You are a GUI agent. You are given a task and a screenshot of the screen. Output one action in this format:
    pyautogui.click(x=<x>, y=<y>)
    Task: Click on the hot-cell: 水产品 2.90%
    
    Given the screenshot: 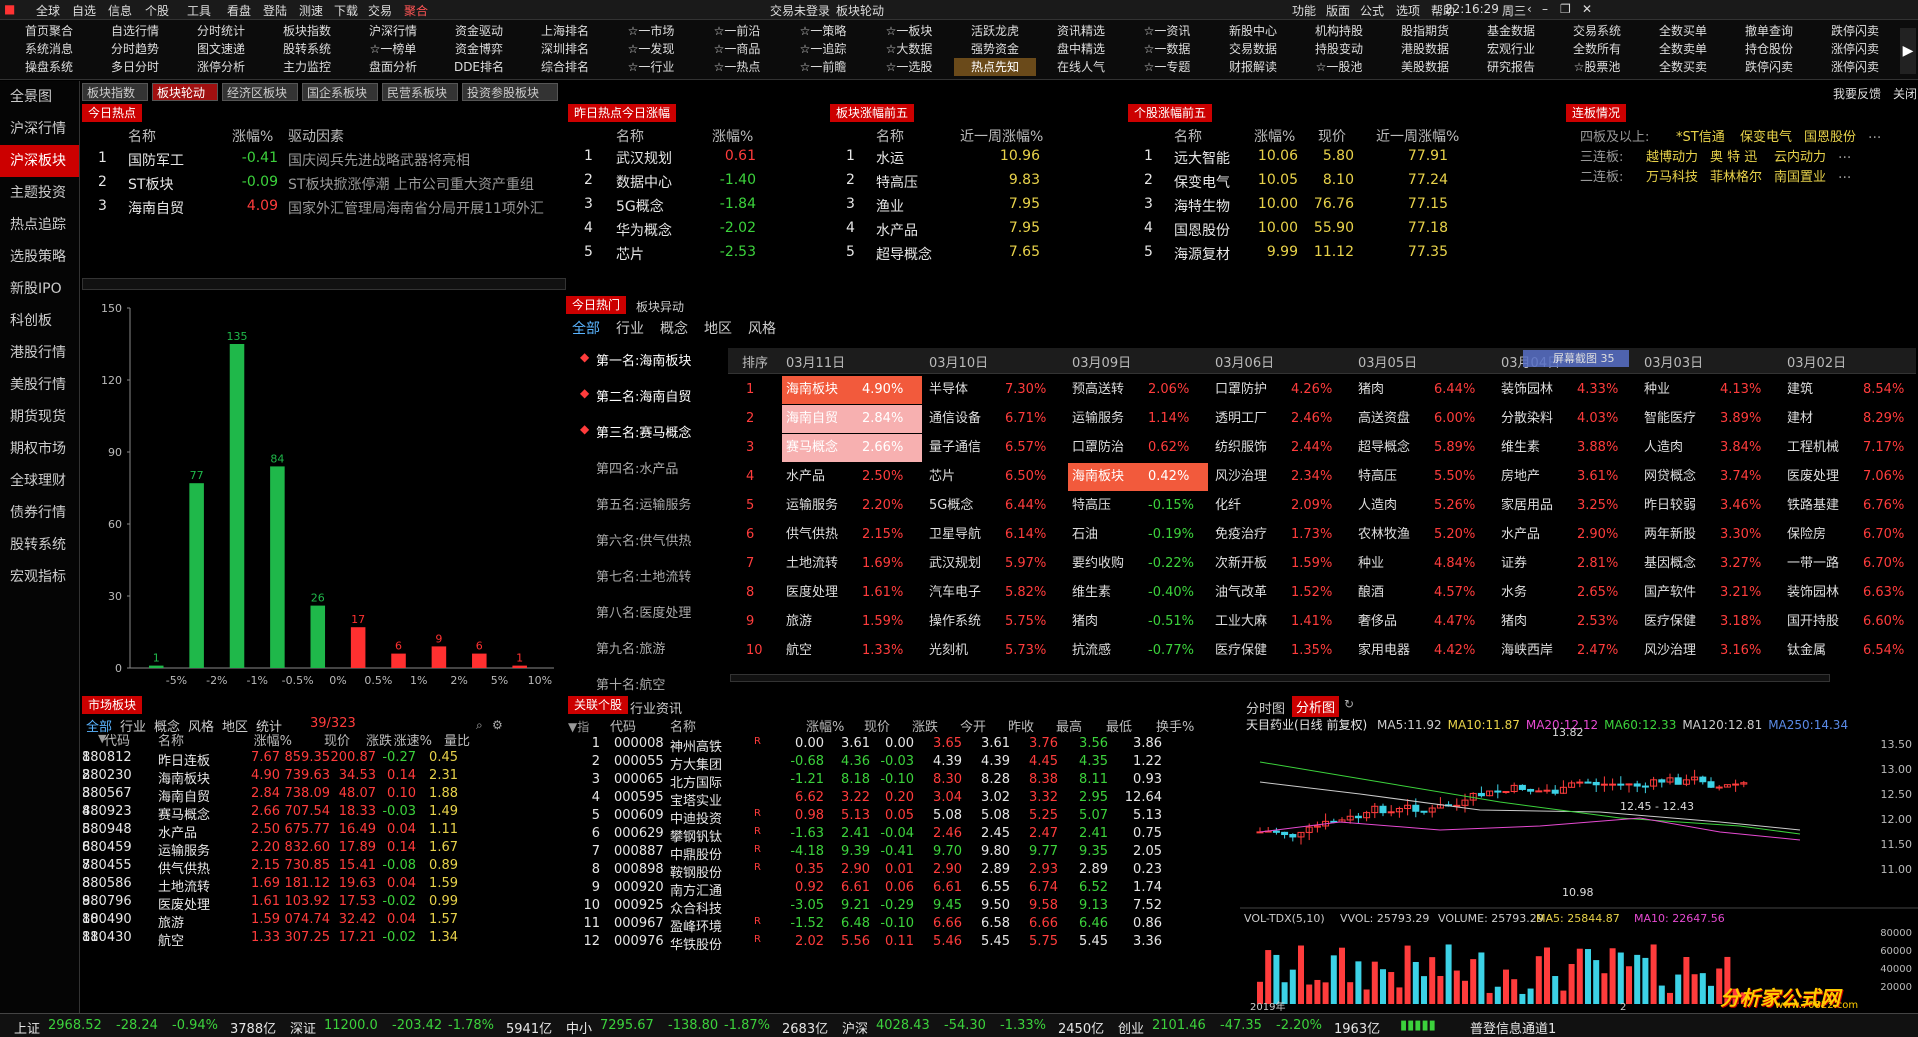 What is the action you would take?
    pyautogui.click(x=1567, y=535)
    